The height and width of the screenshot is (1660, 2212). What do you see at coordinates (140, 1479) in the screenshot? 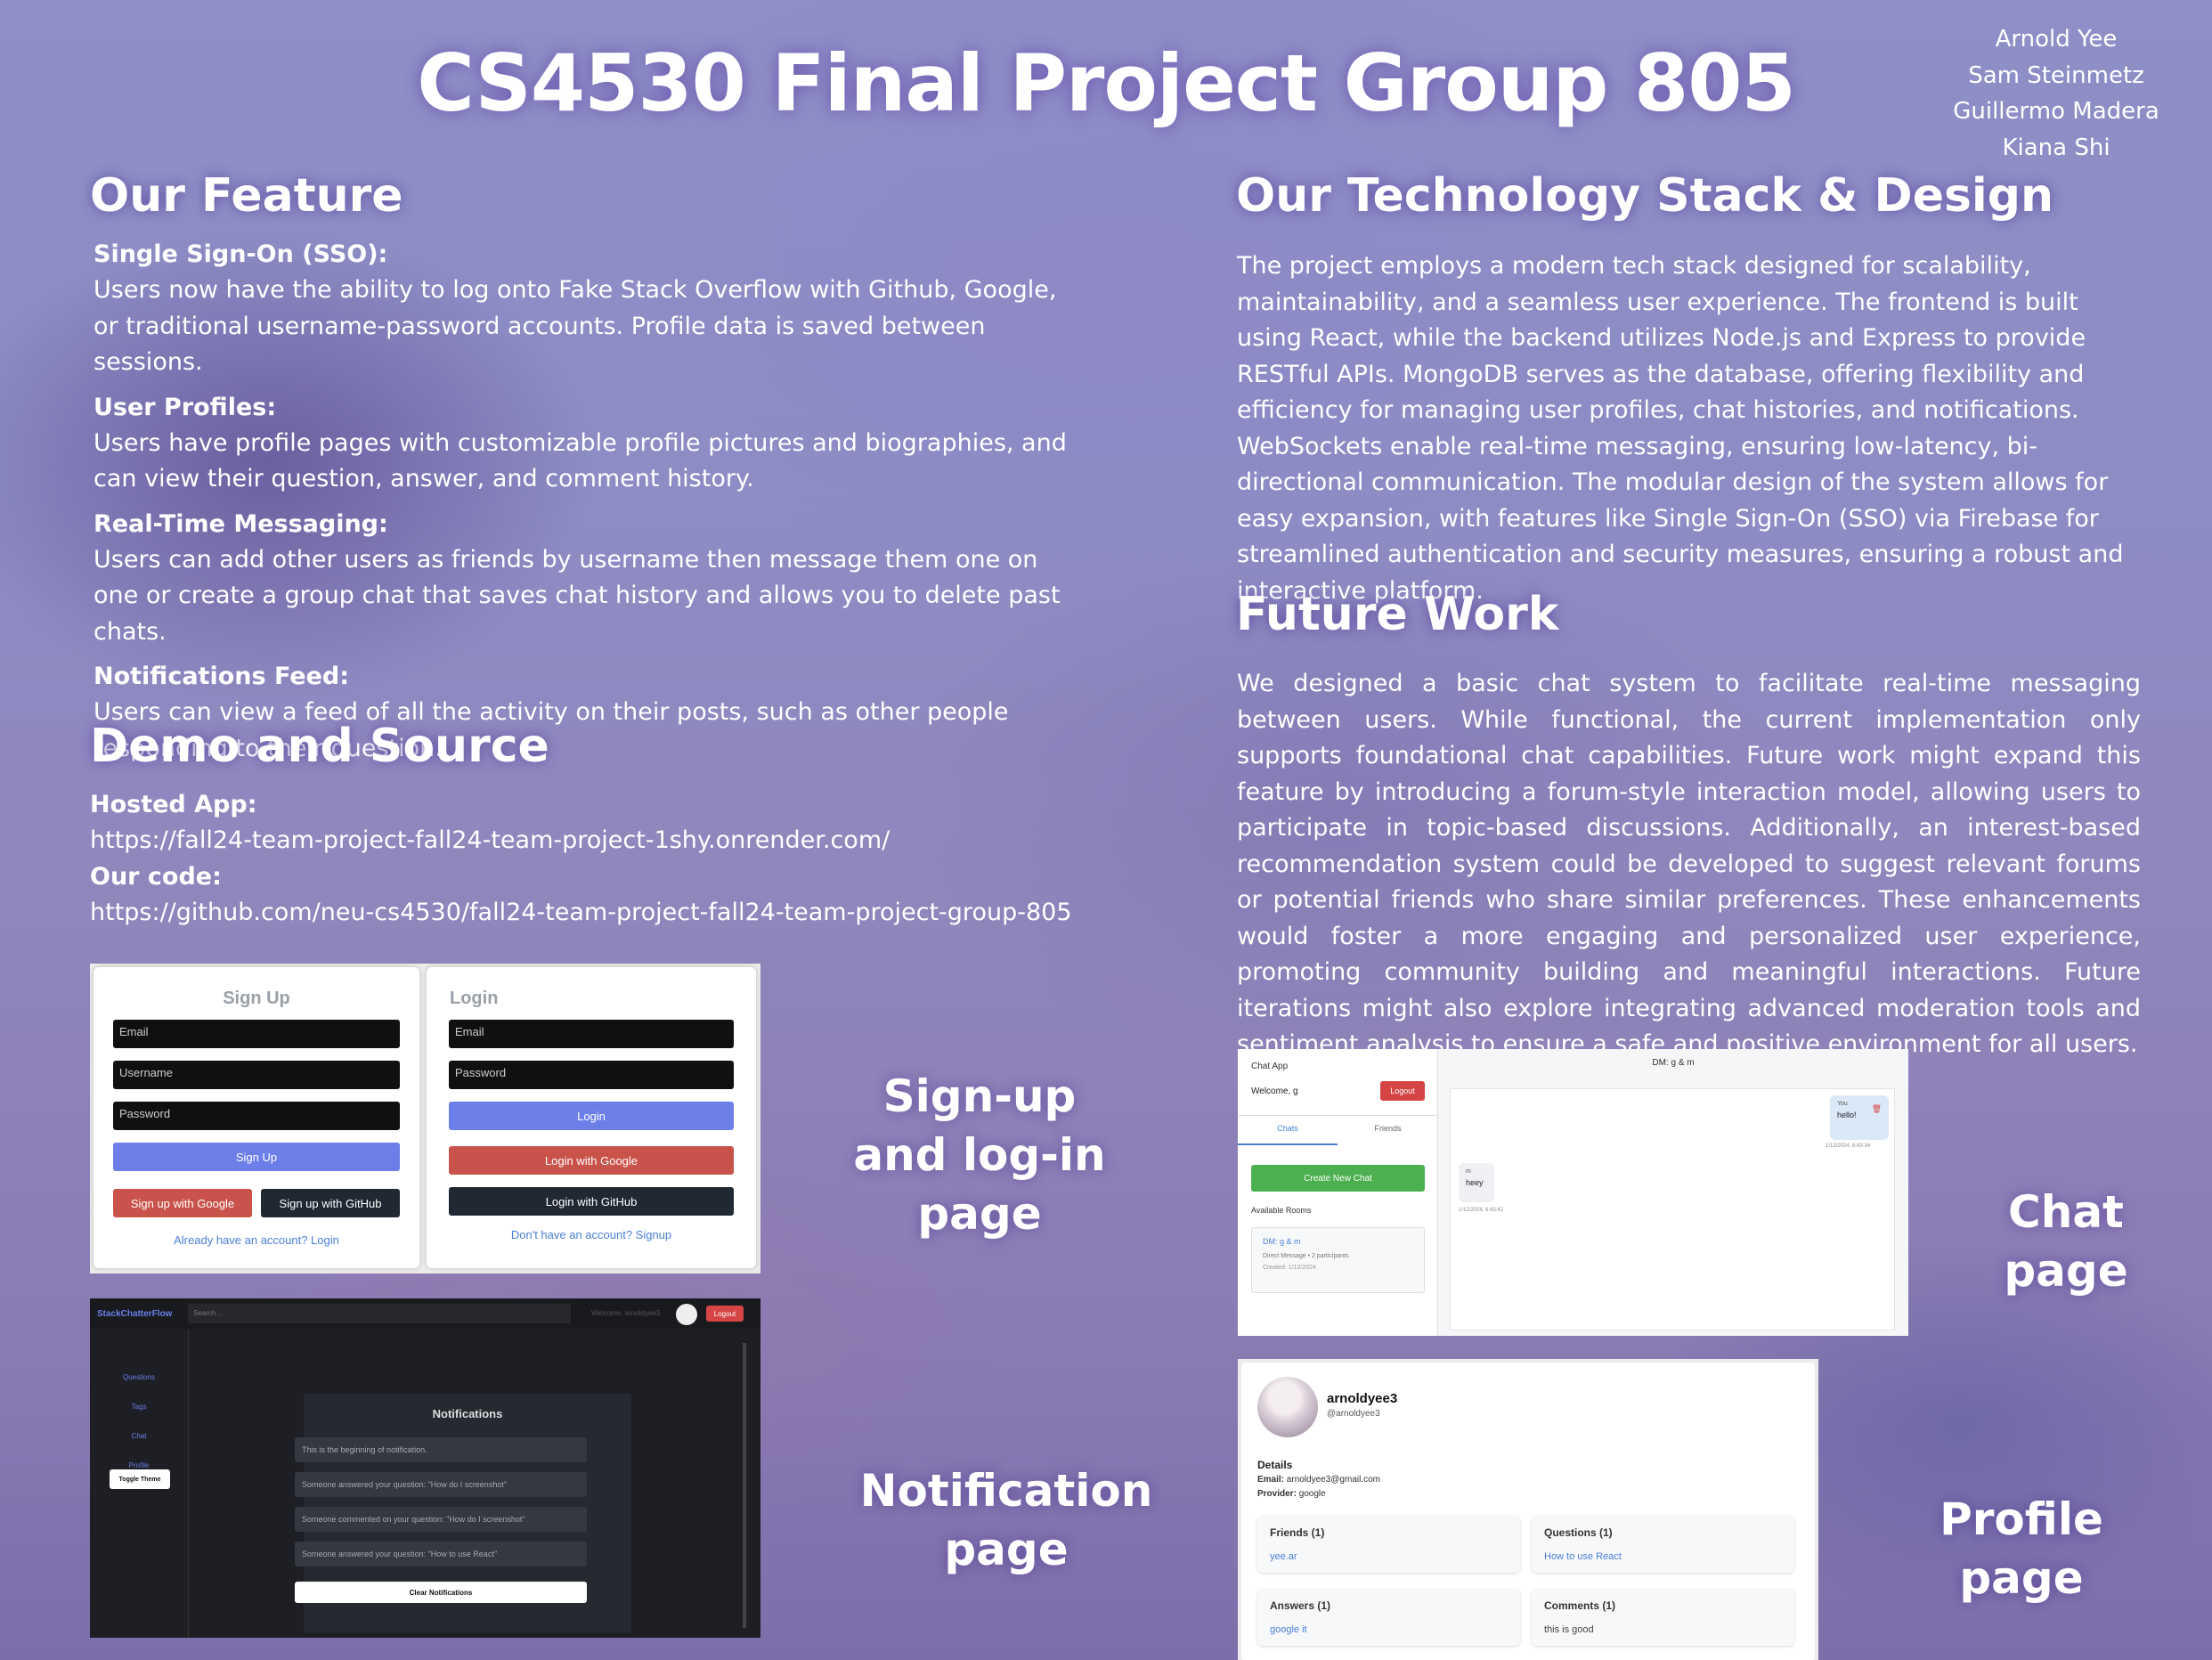
I see `toggle-theme-button: Toggle Theme` at bounding box center [140, 1479].